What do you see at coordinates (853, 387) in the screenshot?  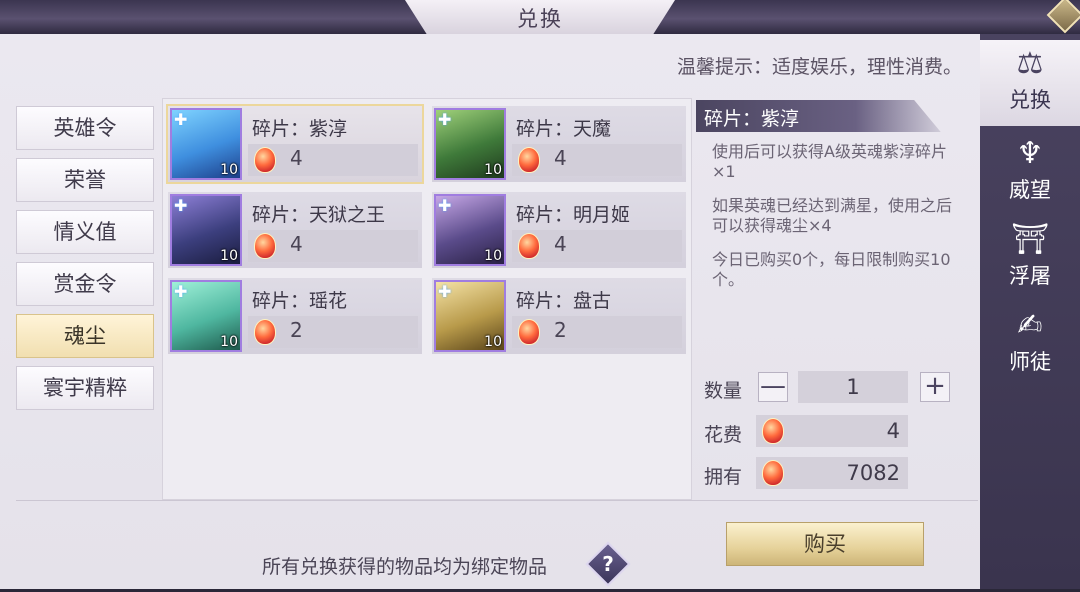 I see `quantity-value: 1` at bounding box center [853, 387].